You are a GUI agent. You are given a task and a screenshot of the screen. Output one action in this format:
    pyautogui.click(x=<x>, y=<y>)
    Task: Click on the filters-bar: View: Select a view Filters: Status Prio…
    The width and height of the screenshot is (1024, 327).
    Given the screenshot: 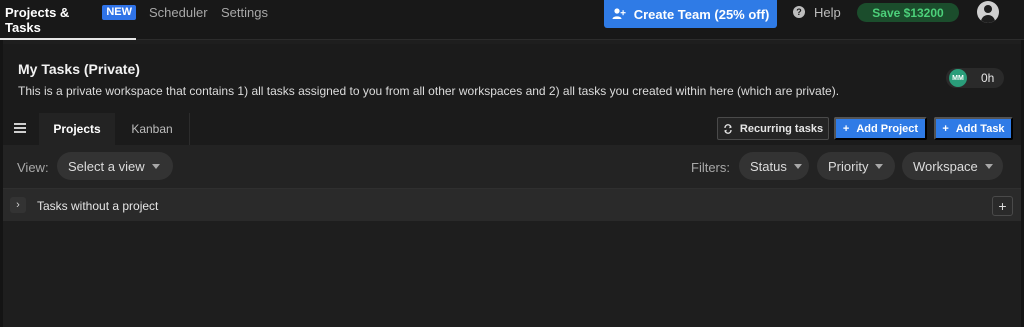 What is the action you would take?
    pyautogui.click(x=512, y=166)
    